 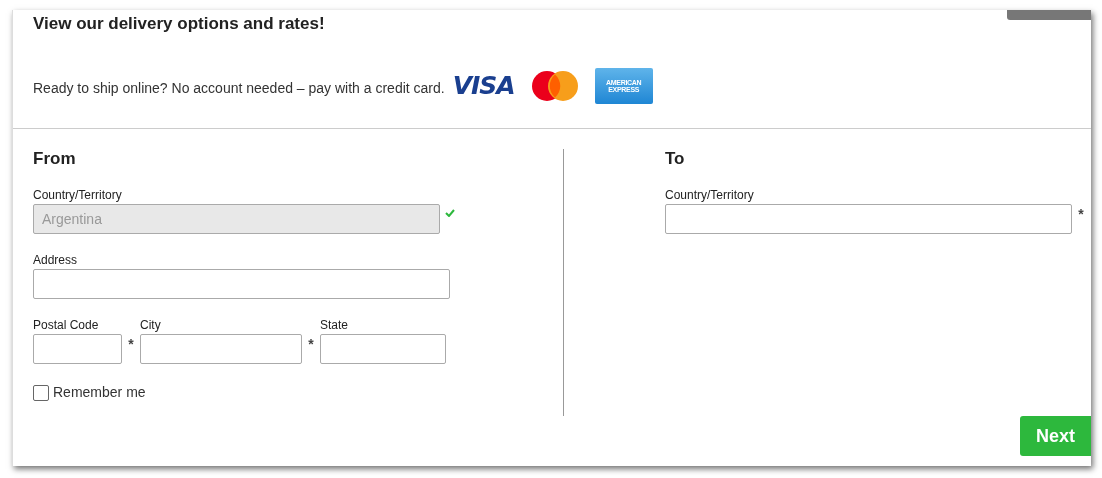 What do you see at coordinates (1049, 15) in the screenshot?
I see `tab-handle` at bounding box center [1049, 15].